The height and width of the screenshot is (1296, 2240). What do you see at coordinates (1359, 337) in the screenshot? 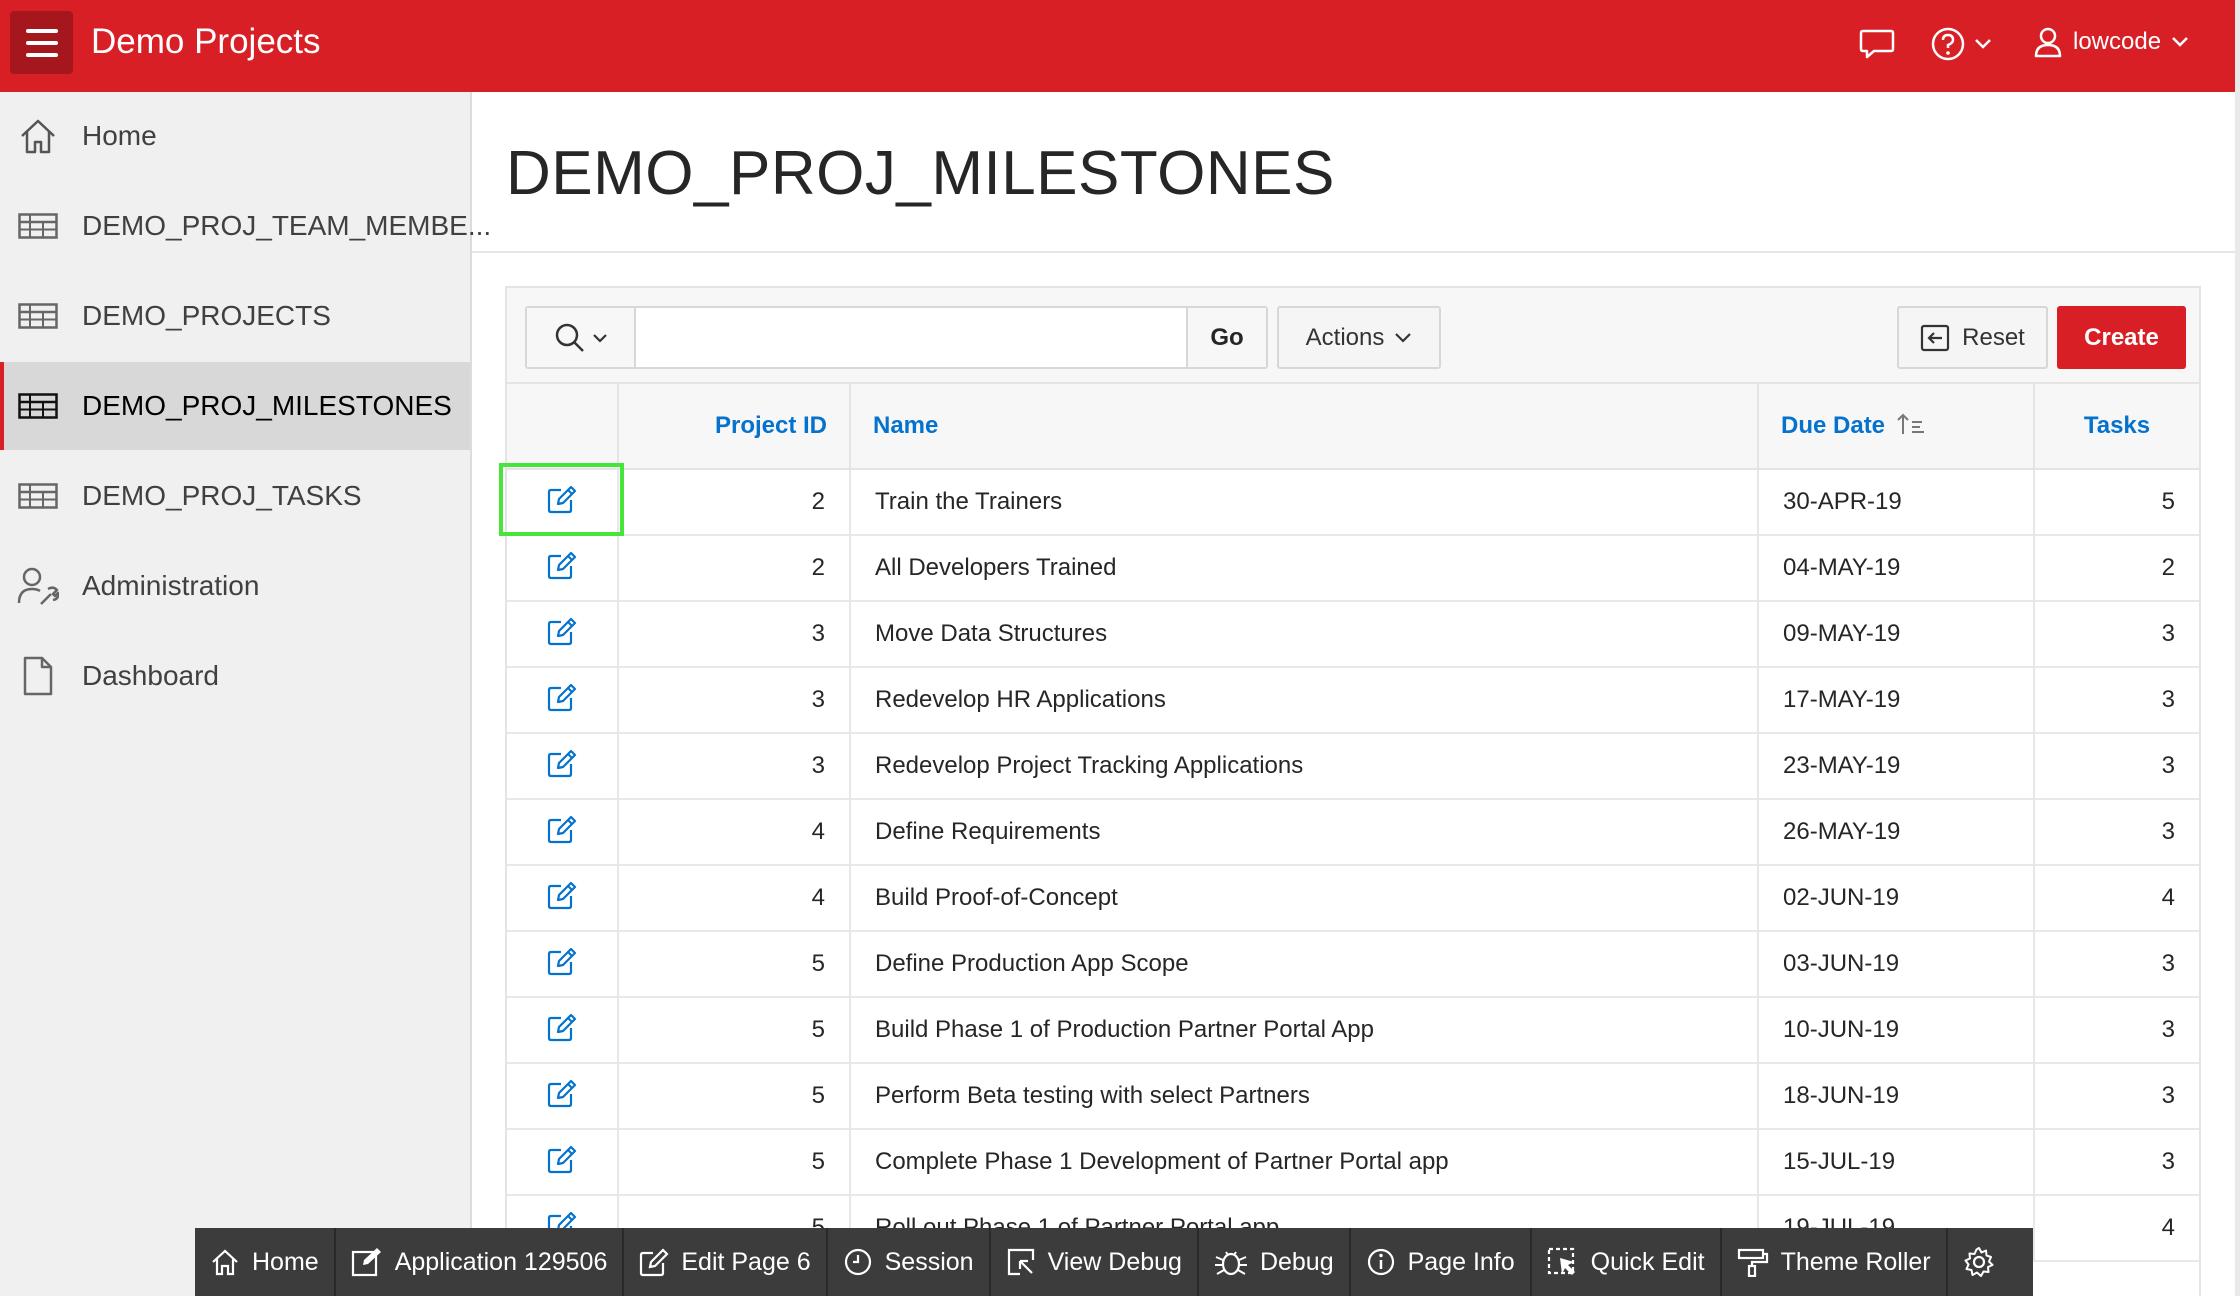
I see `actions-menu-button: Actions` at bounding box center [1359, 337].